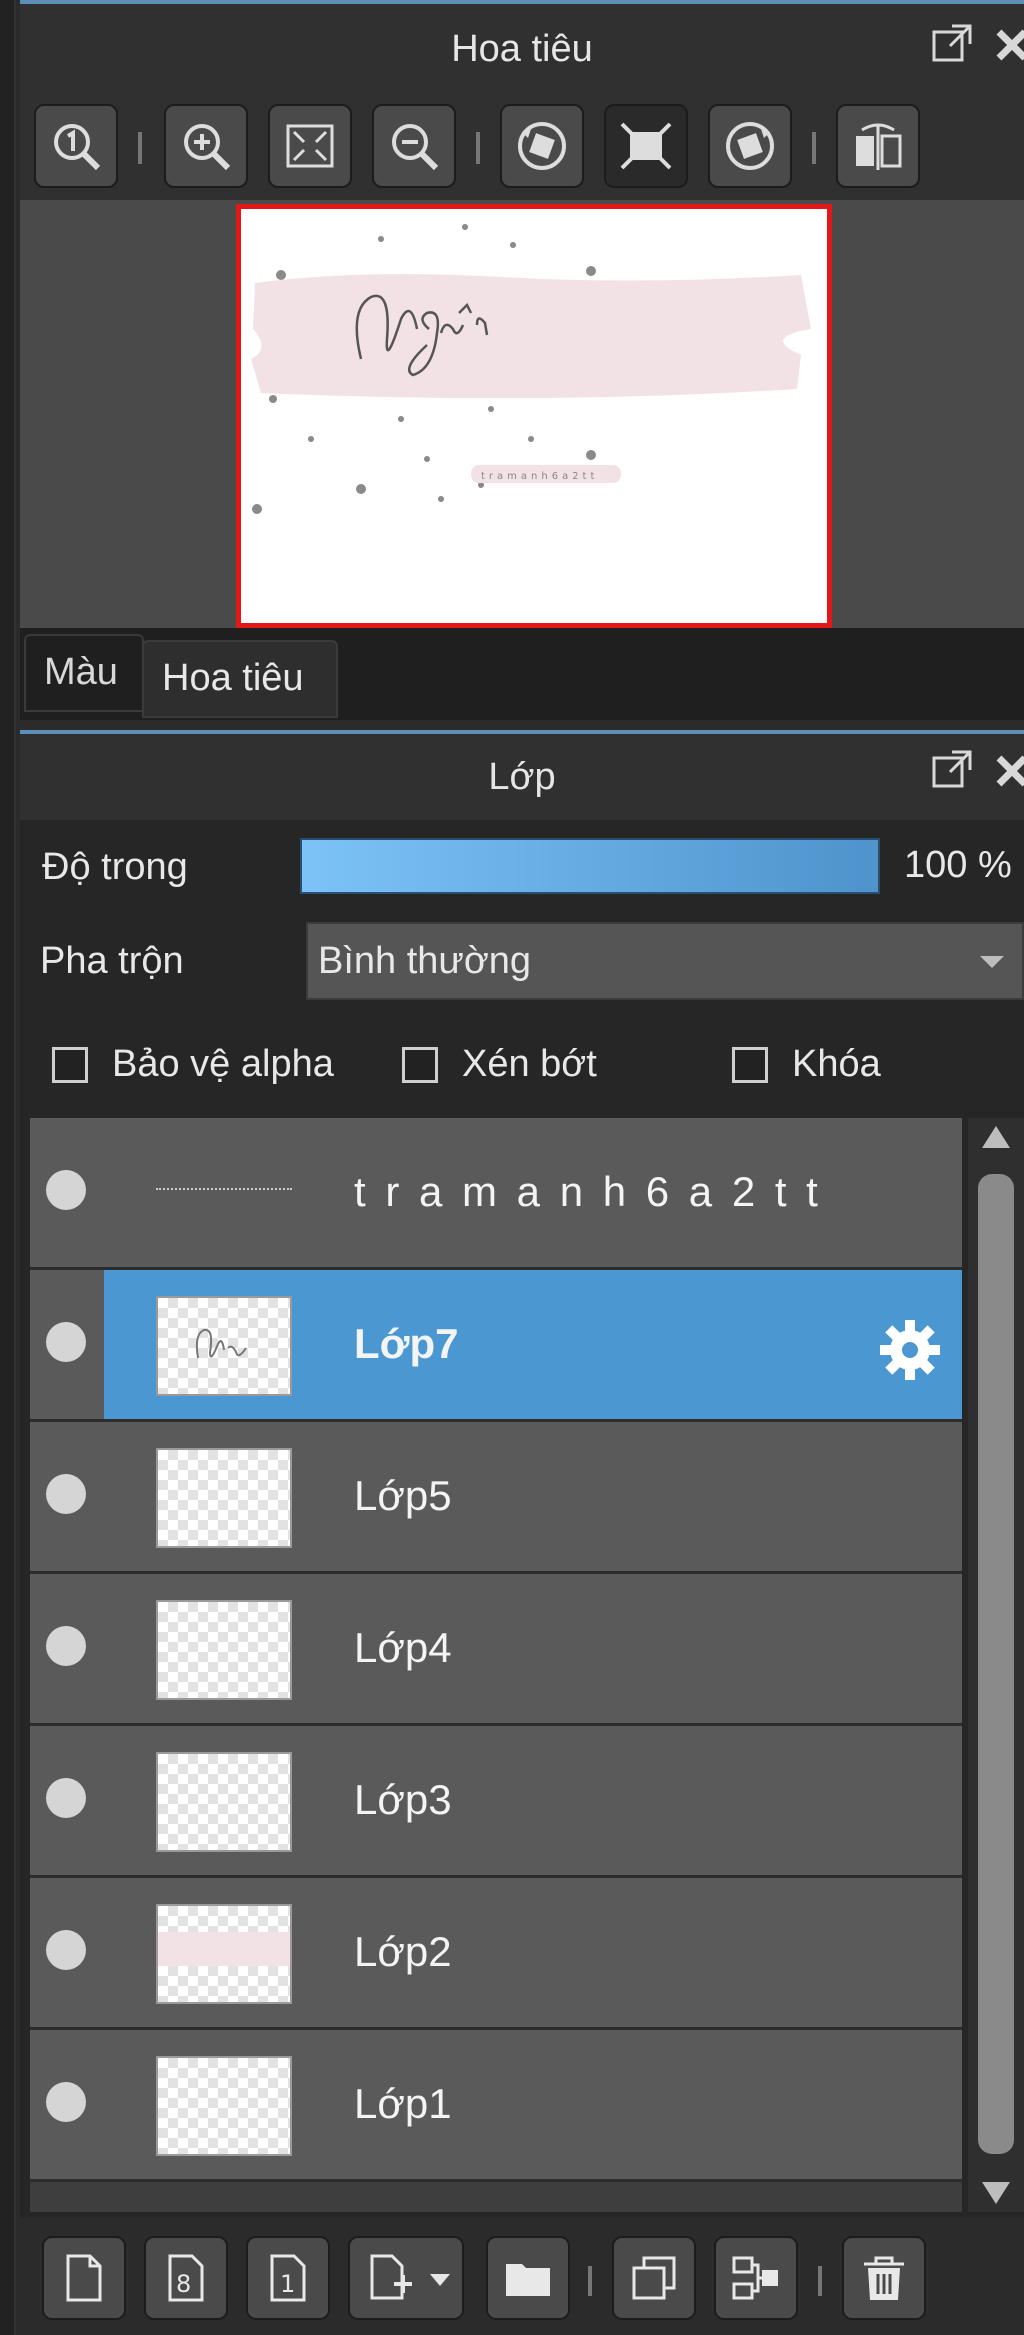 Image resolution: width=1024 pixels, height=2335 pixels. What do you see at coordinates (403, 1495) in the screenshot?
I see `layer-name: Lớp5` at bounding box center [403, 1495].